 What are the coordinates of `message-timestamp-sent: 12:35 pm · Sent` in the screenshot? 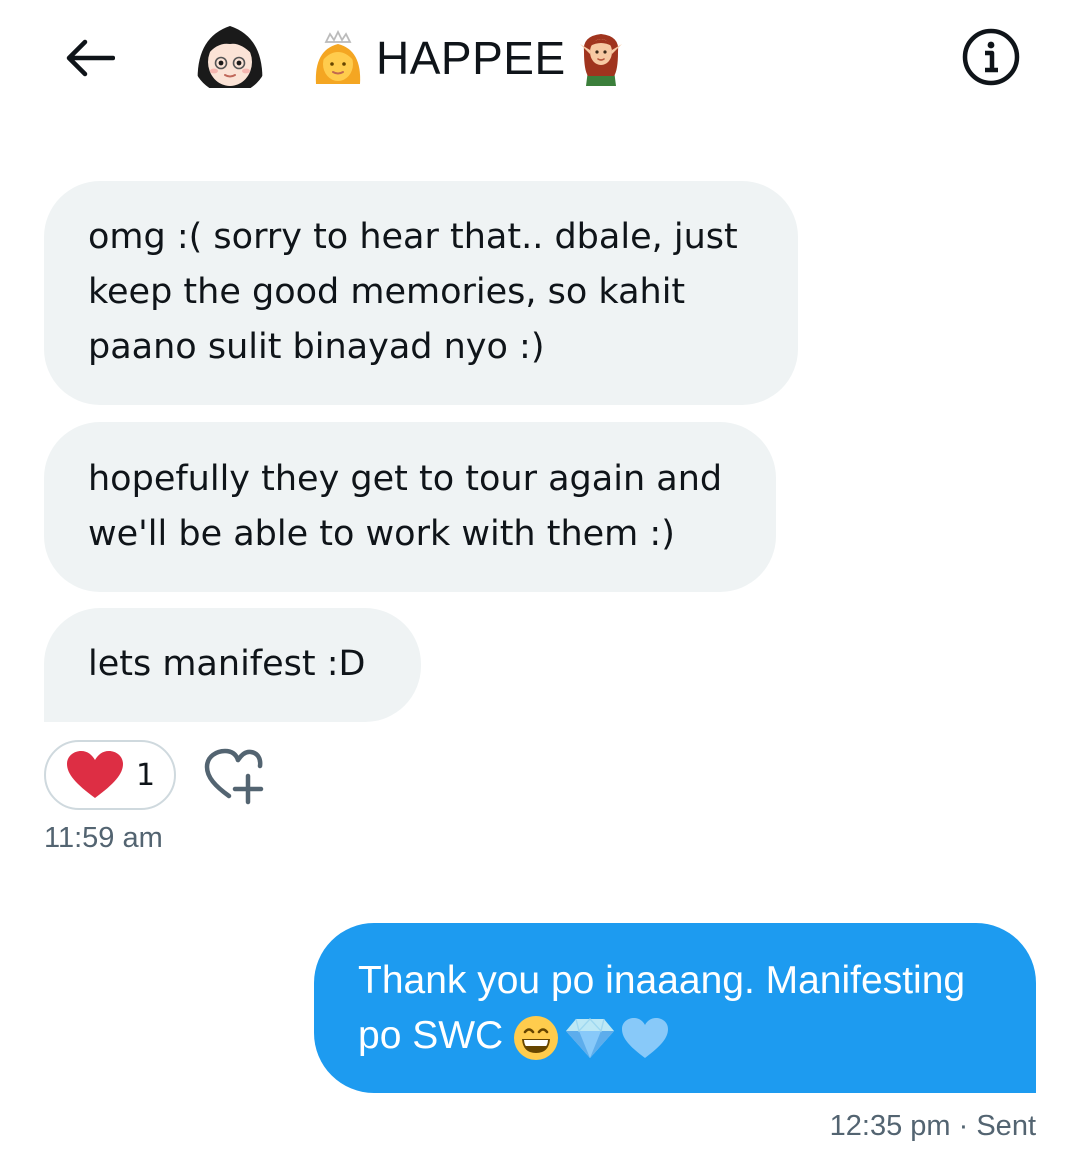 It's located at (932, 1126).